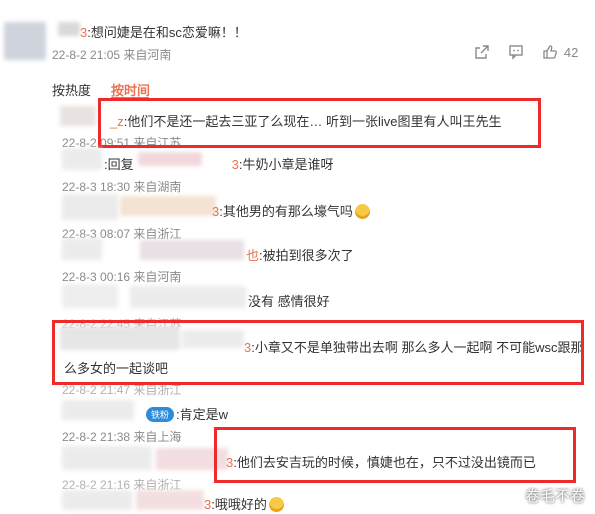 This screenshot has width=595, height=514. Describe the element at coordinates (571, 52) in the screenshot. I see `like-count: 42` at that location.